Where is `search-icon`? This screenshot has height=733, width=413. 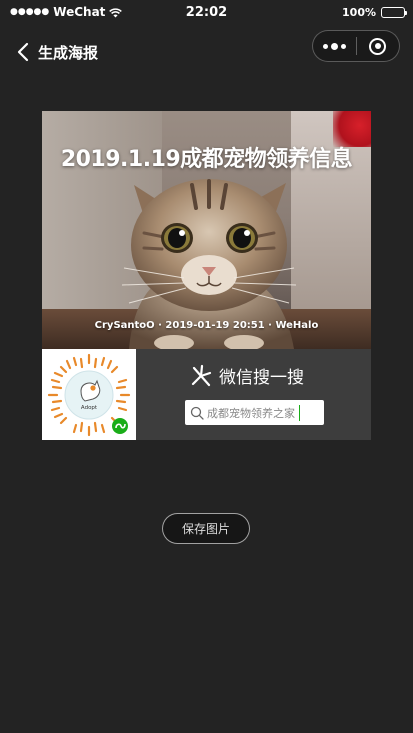
search-icon is located at coordinates (197, 413).